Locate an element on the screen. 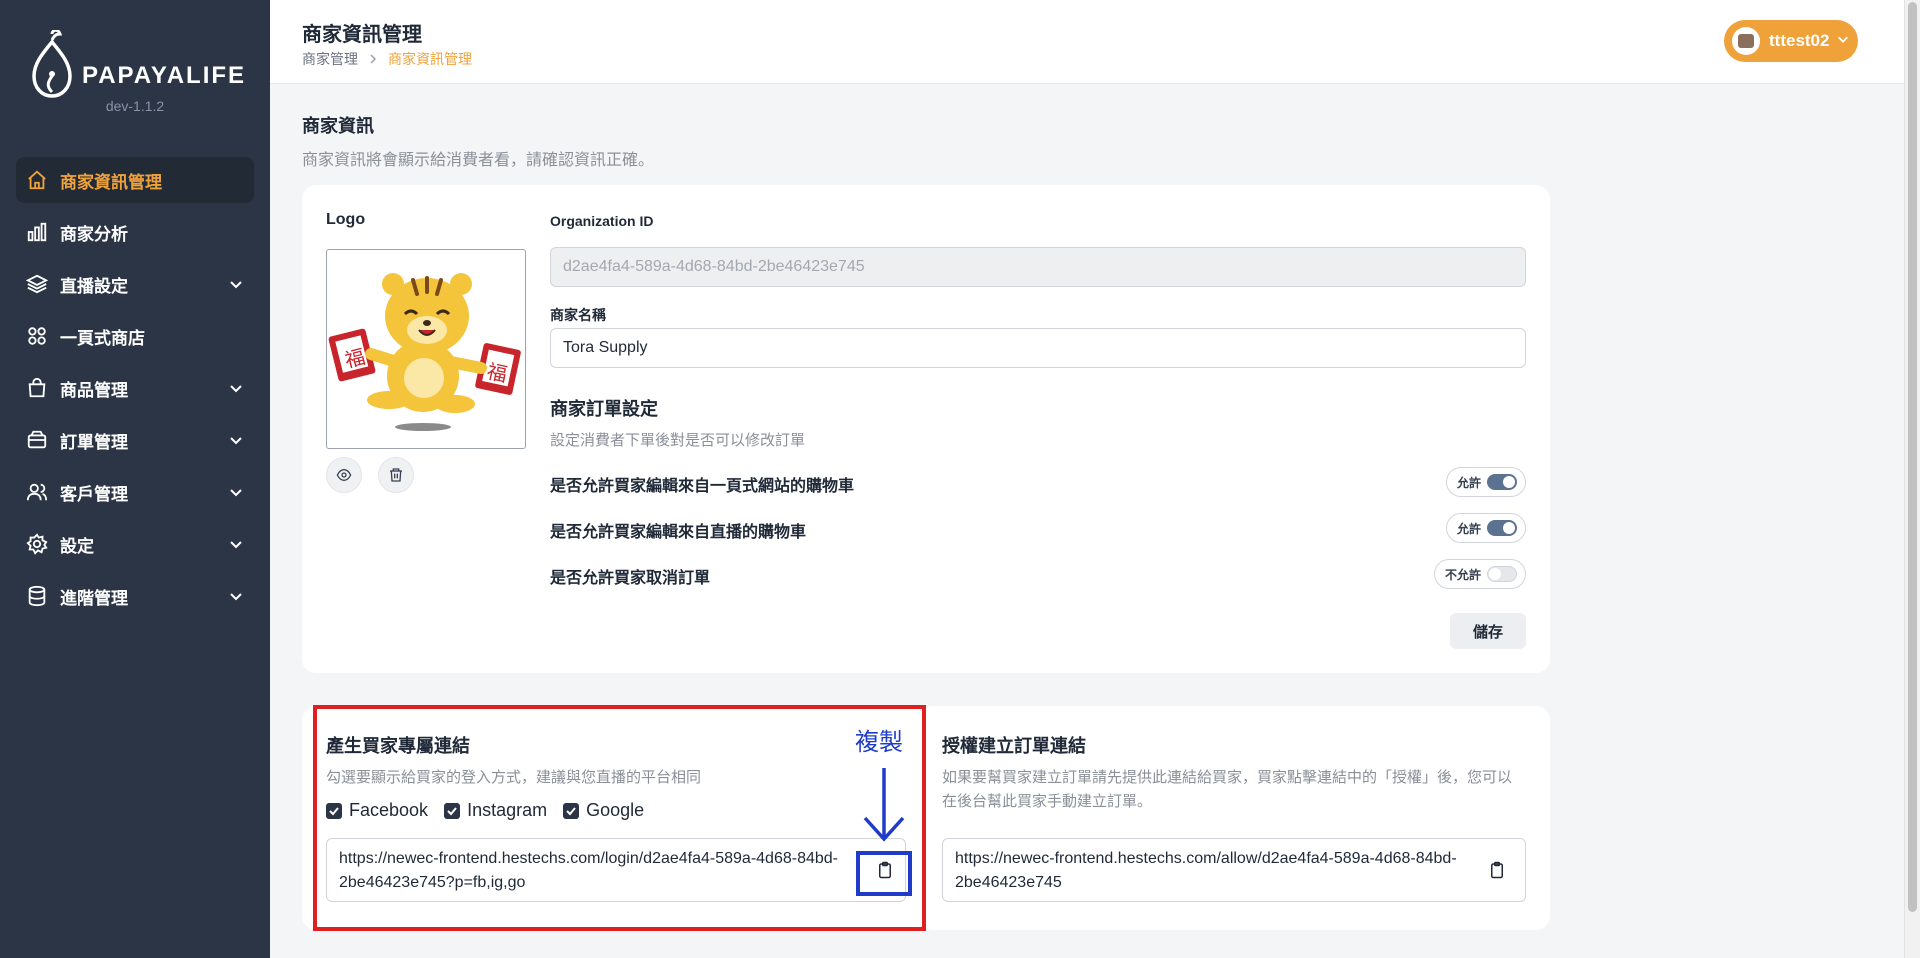 The width and height of the screenshot is (1920, 958). app-version: dev-1.1.2 is located at coordinates (135, 106).